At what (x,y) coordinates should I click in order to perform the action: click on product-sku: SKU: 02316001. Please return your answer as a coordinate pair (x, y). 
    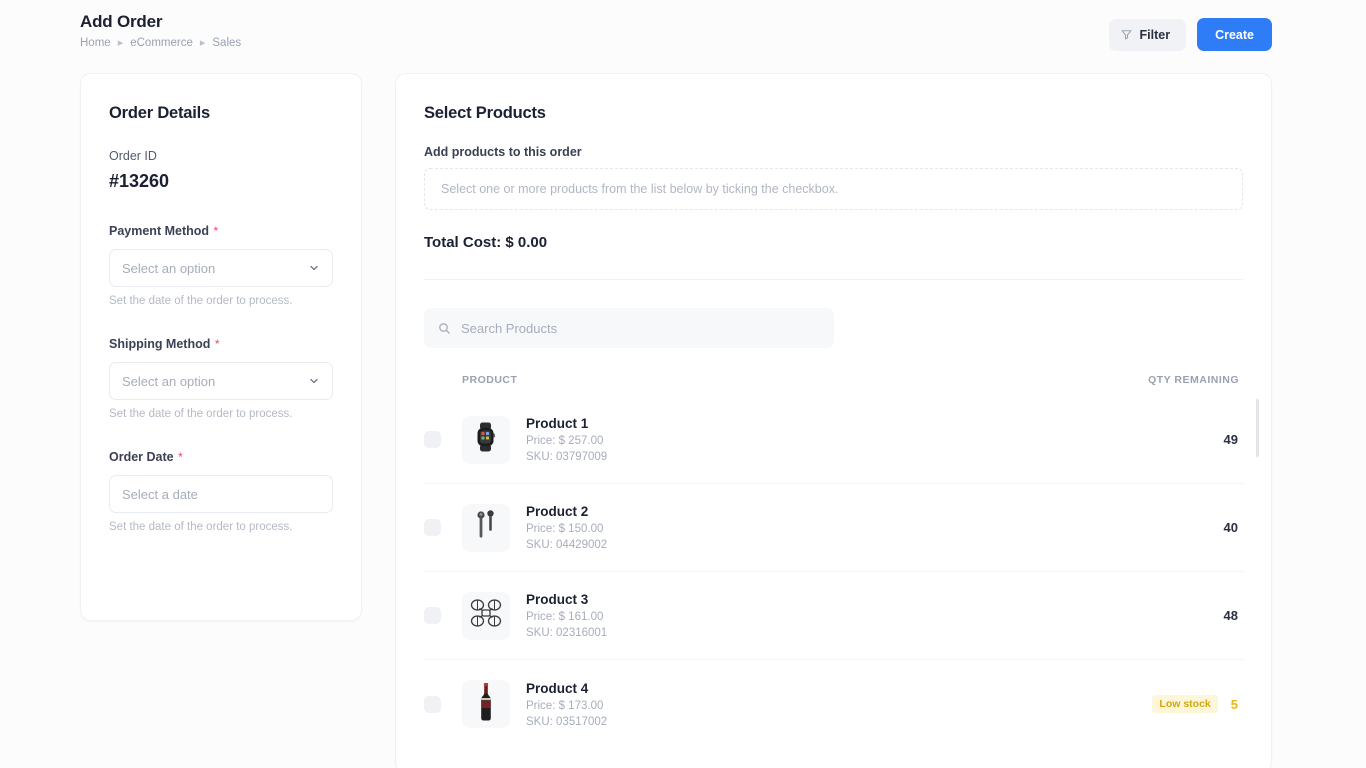
    Looking at the image, I should click on (567, 633).